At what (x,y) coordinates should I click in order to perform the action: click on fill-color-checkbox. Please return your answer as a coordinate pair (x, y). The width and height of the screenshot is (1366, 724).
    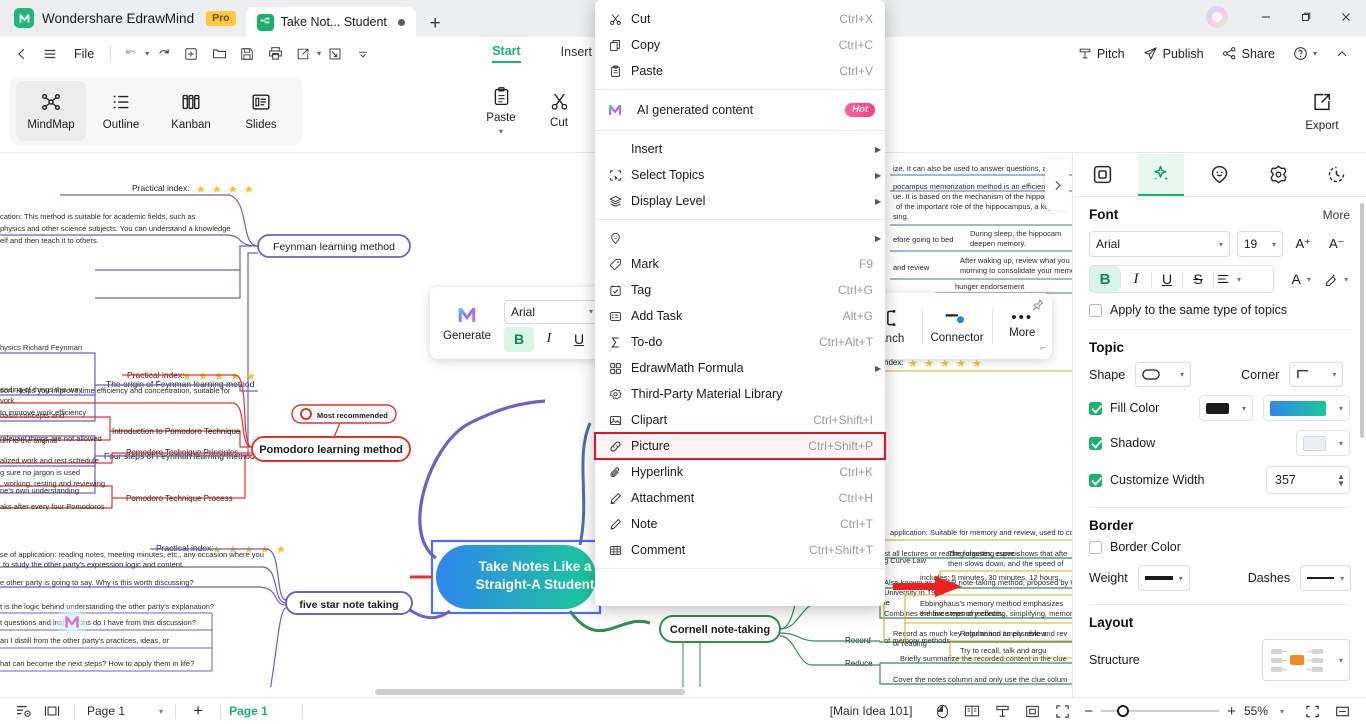
    Looking at the image, I should click on (1095, 408).